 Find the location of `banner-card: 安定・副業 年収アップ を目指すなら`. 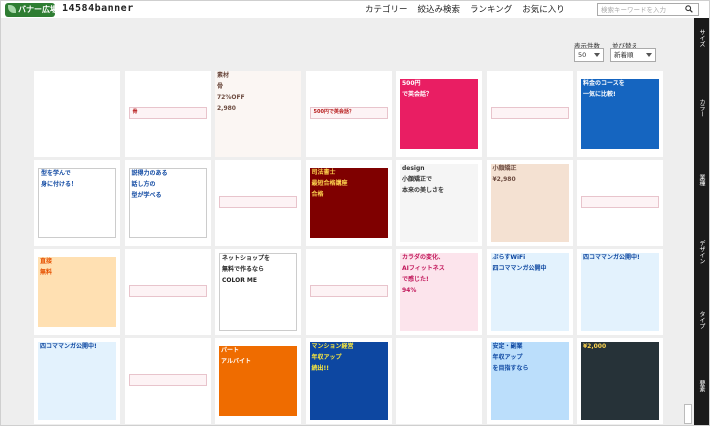

banner-card: 安定・副業 年収アップ を目指すなら is located at coordinates (529, 381).